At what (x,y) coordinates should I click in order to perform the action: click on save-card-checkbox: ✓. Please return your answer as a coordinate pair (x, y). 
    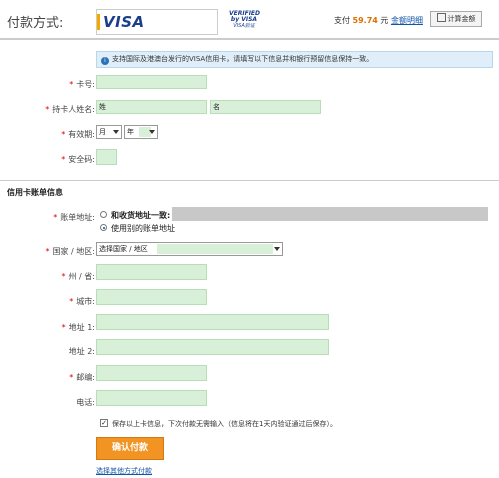
    Looking at the image, I should click on (104, 423).